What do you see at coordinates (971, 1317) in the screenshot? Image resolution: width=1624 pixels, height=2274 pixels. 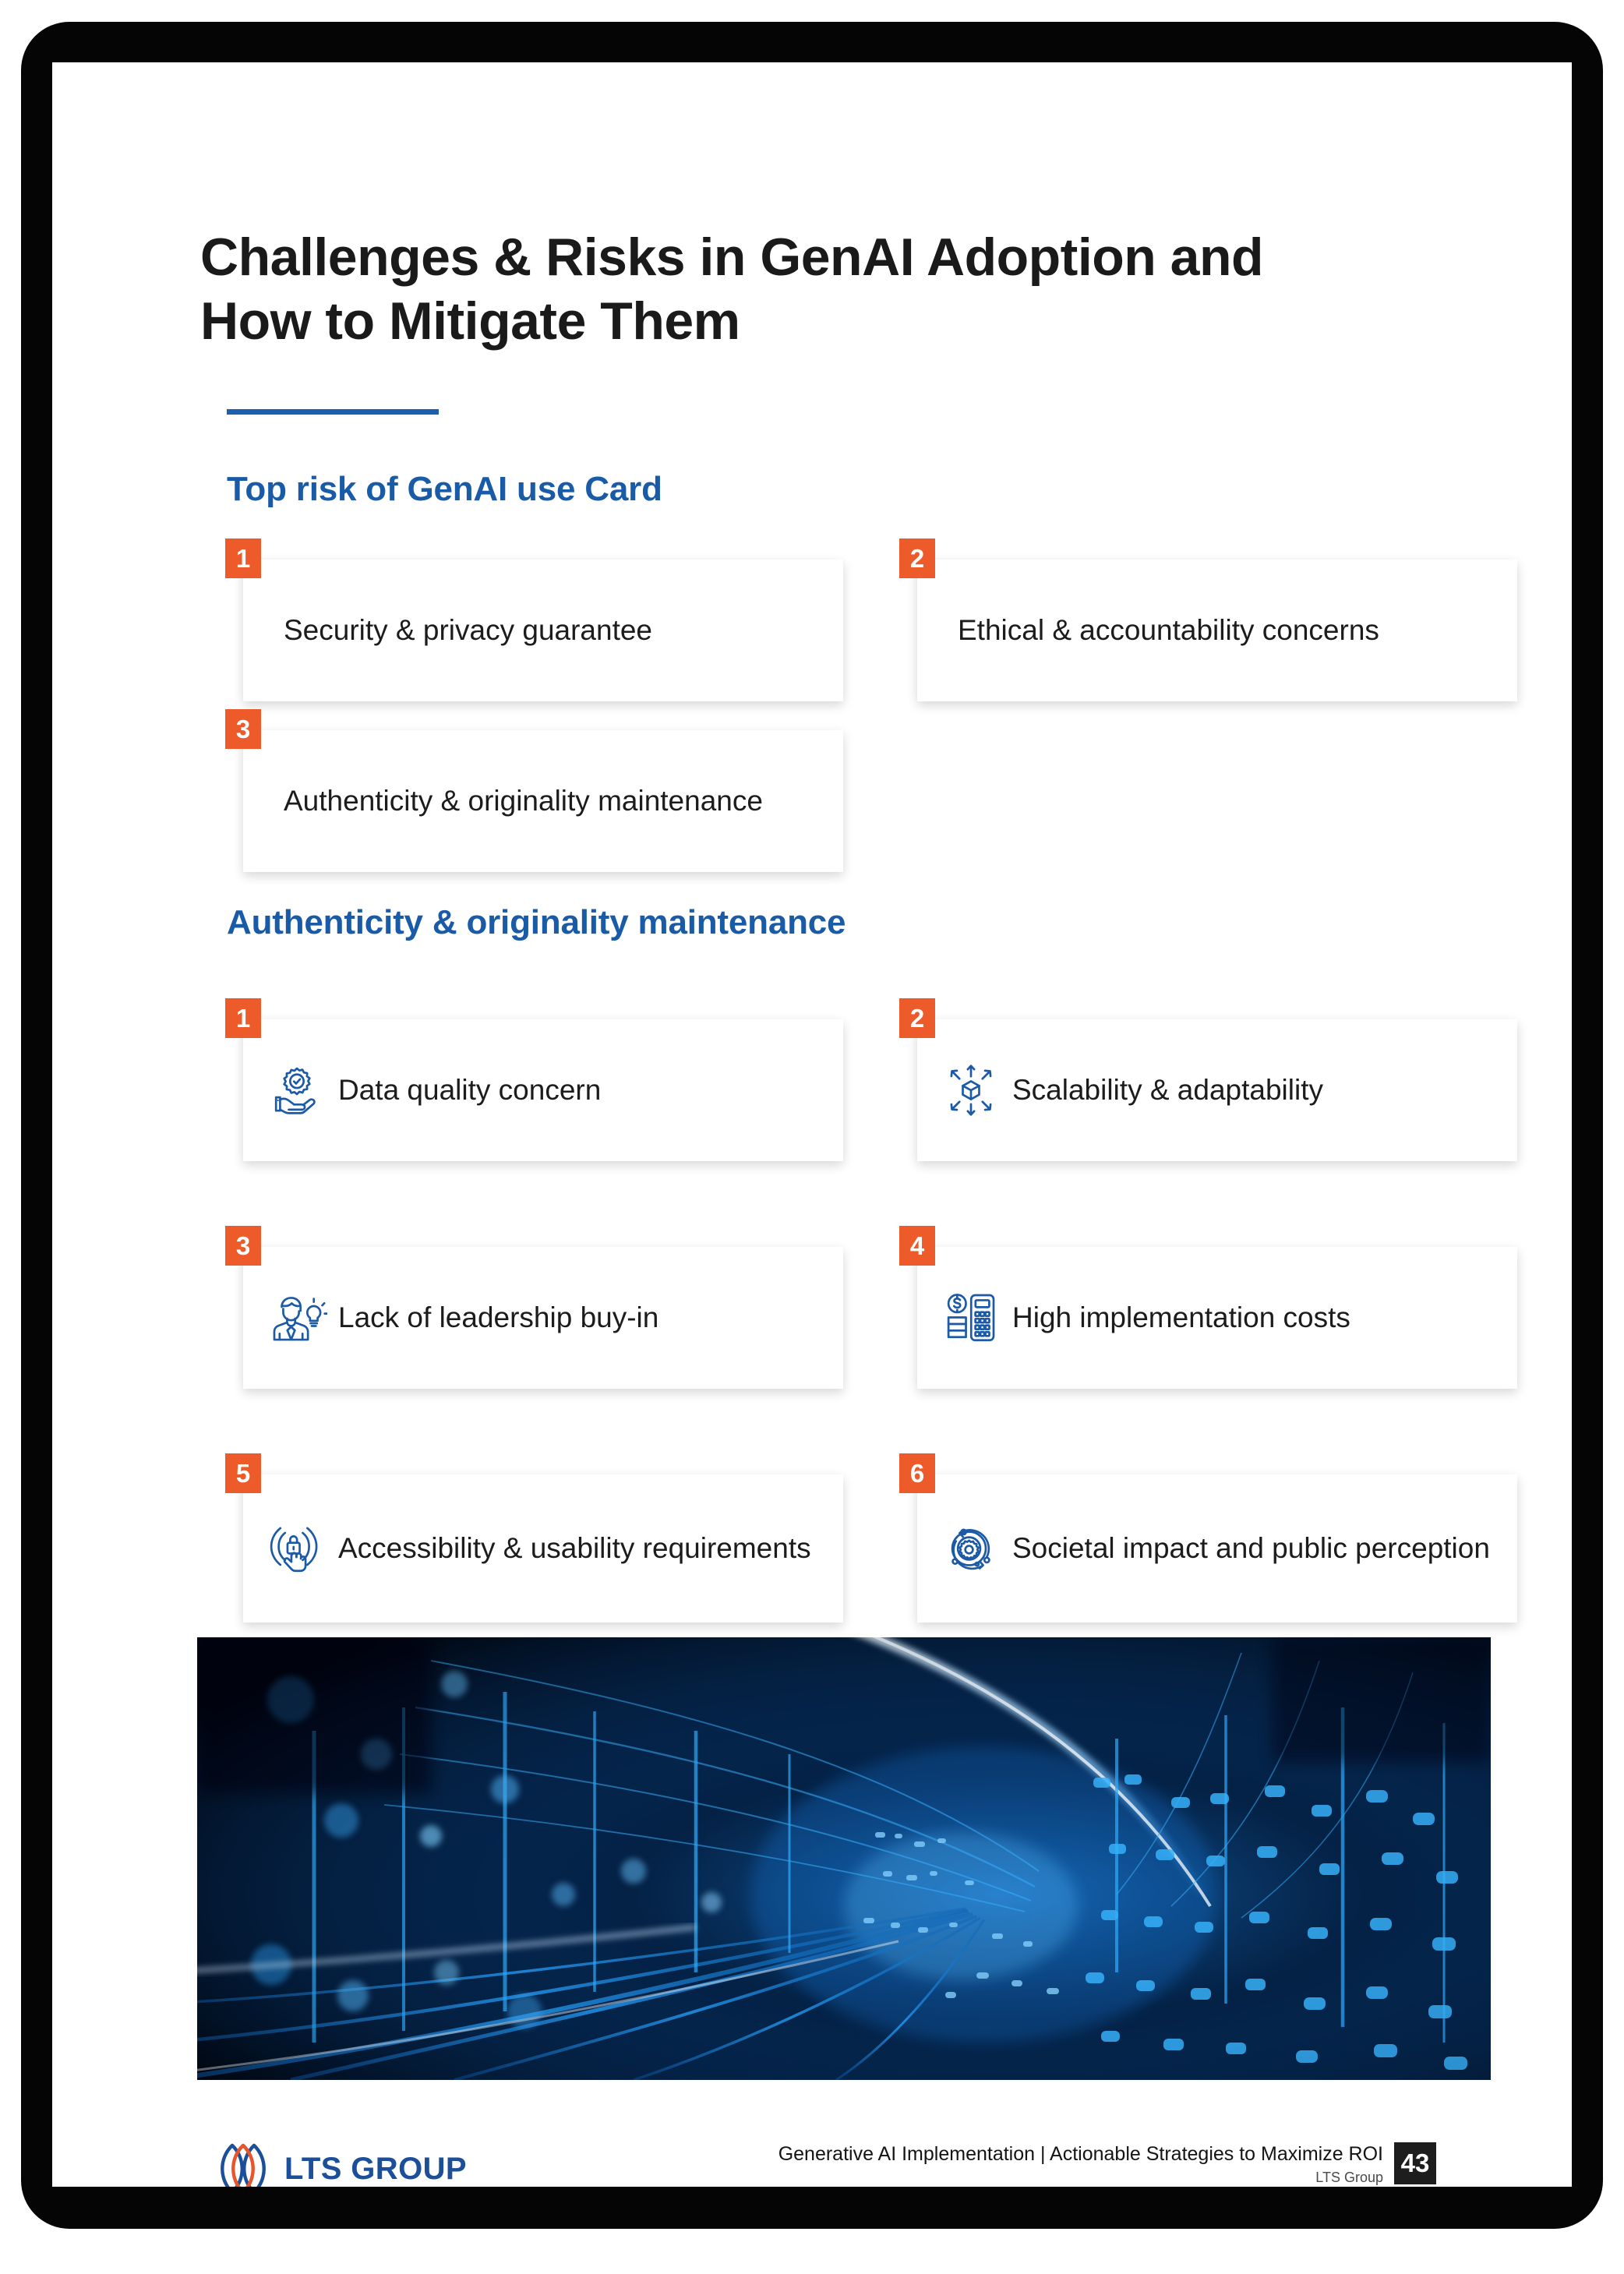 I see `coins-calculator-icon` at bounding box center [971, 1317].